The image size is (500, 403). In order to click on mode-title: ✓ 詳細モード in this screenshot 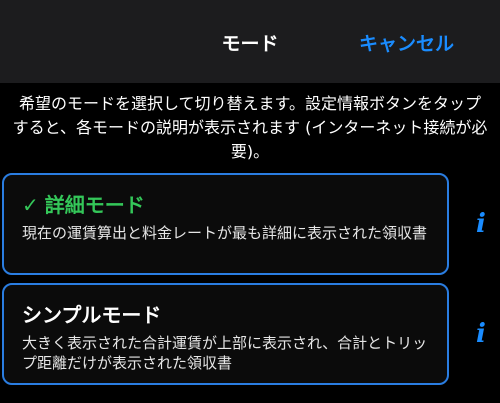, I will do `click(83, 203)`.